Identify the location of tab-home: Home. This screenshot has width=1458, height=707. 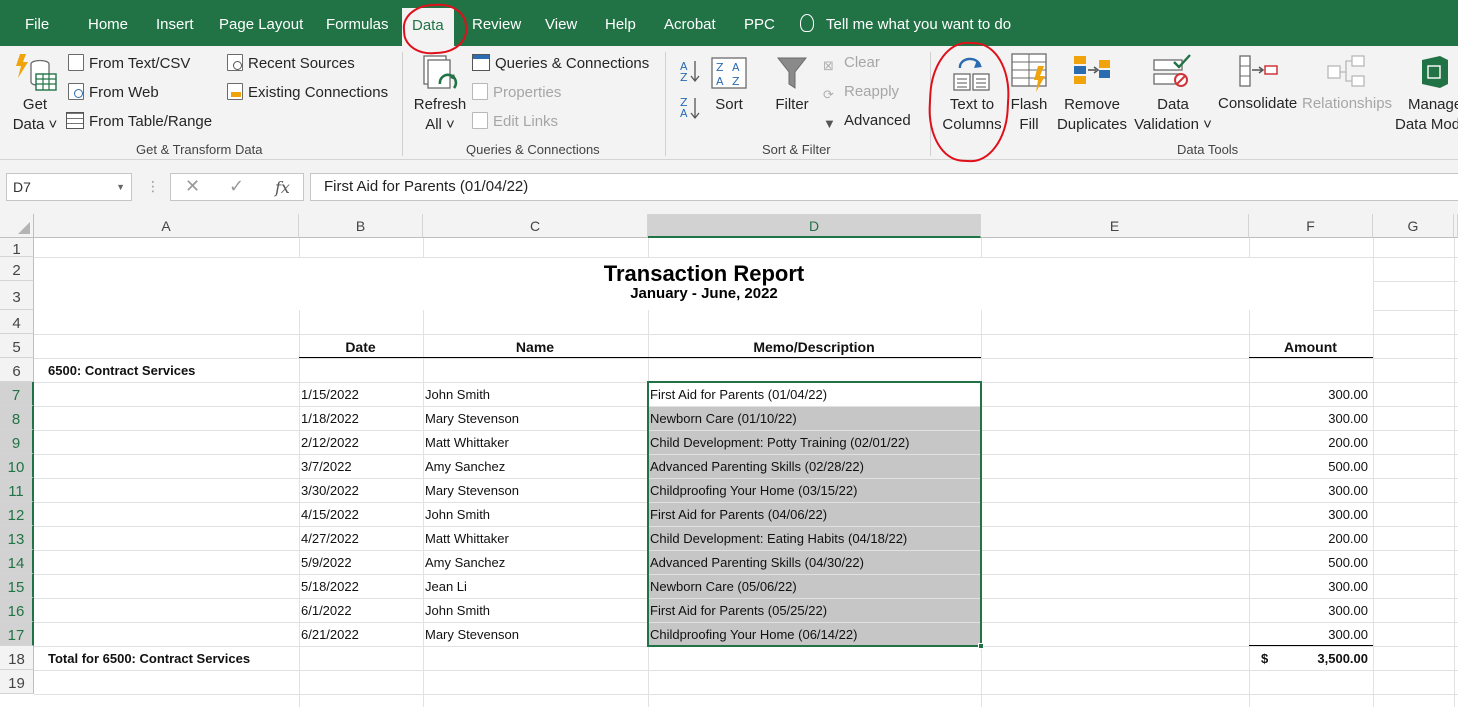
(108, 23).